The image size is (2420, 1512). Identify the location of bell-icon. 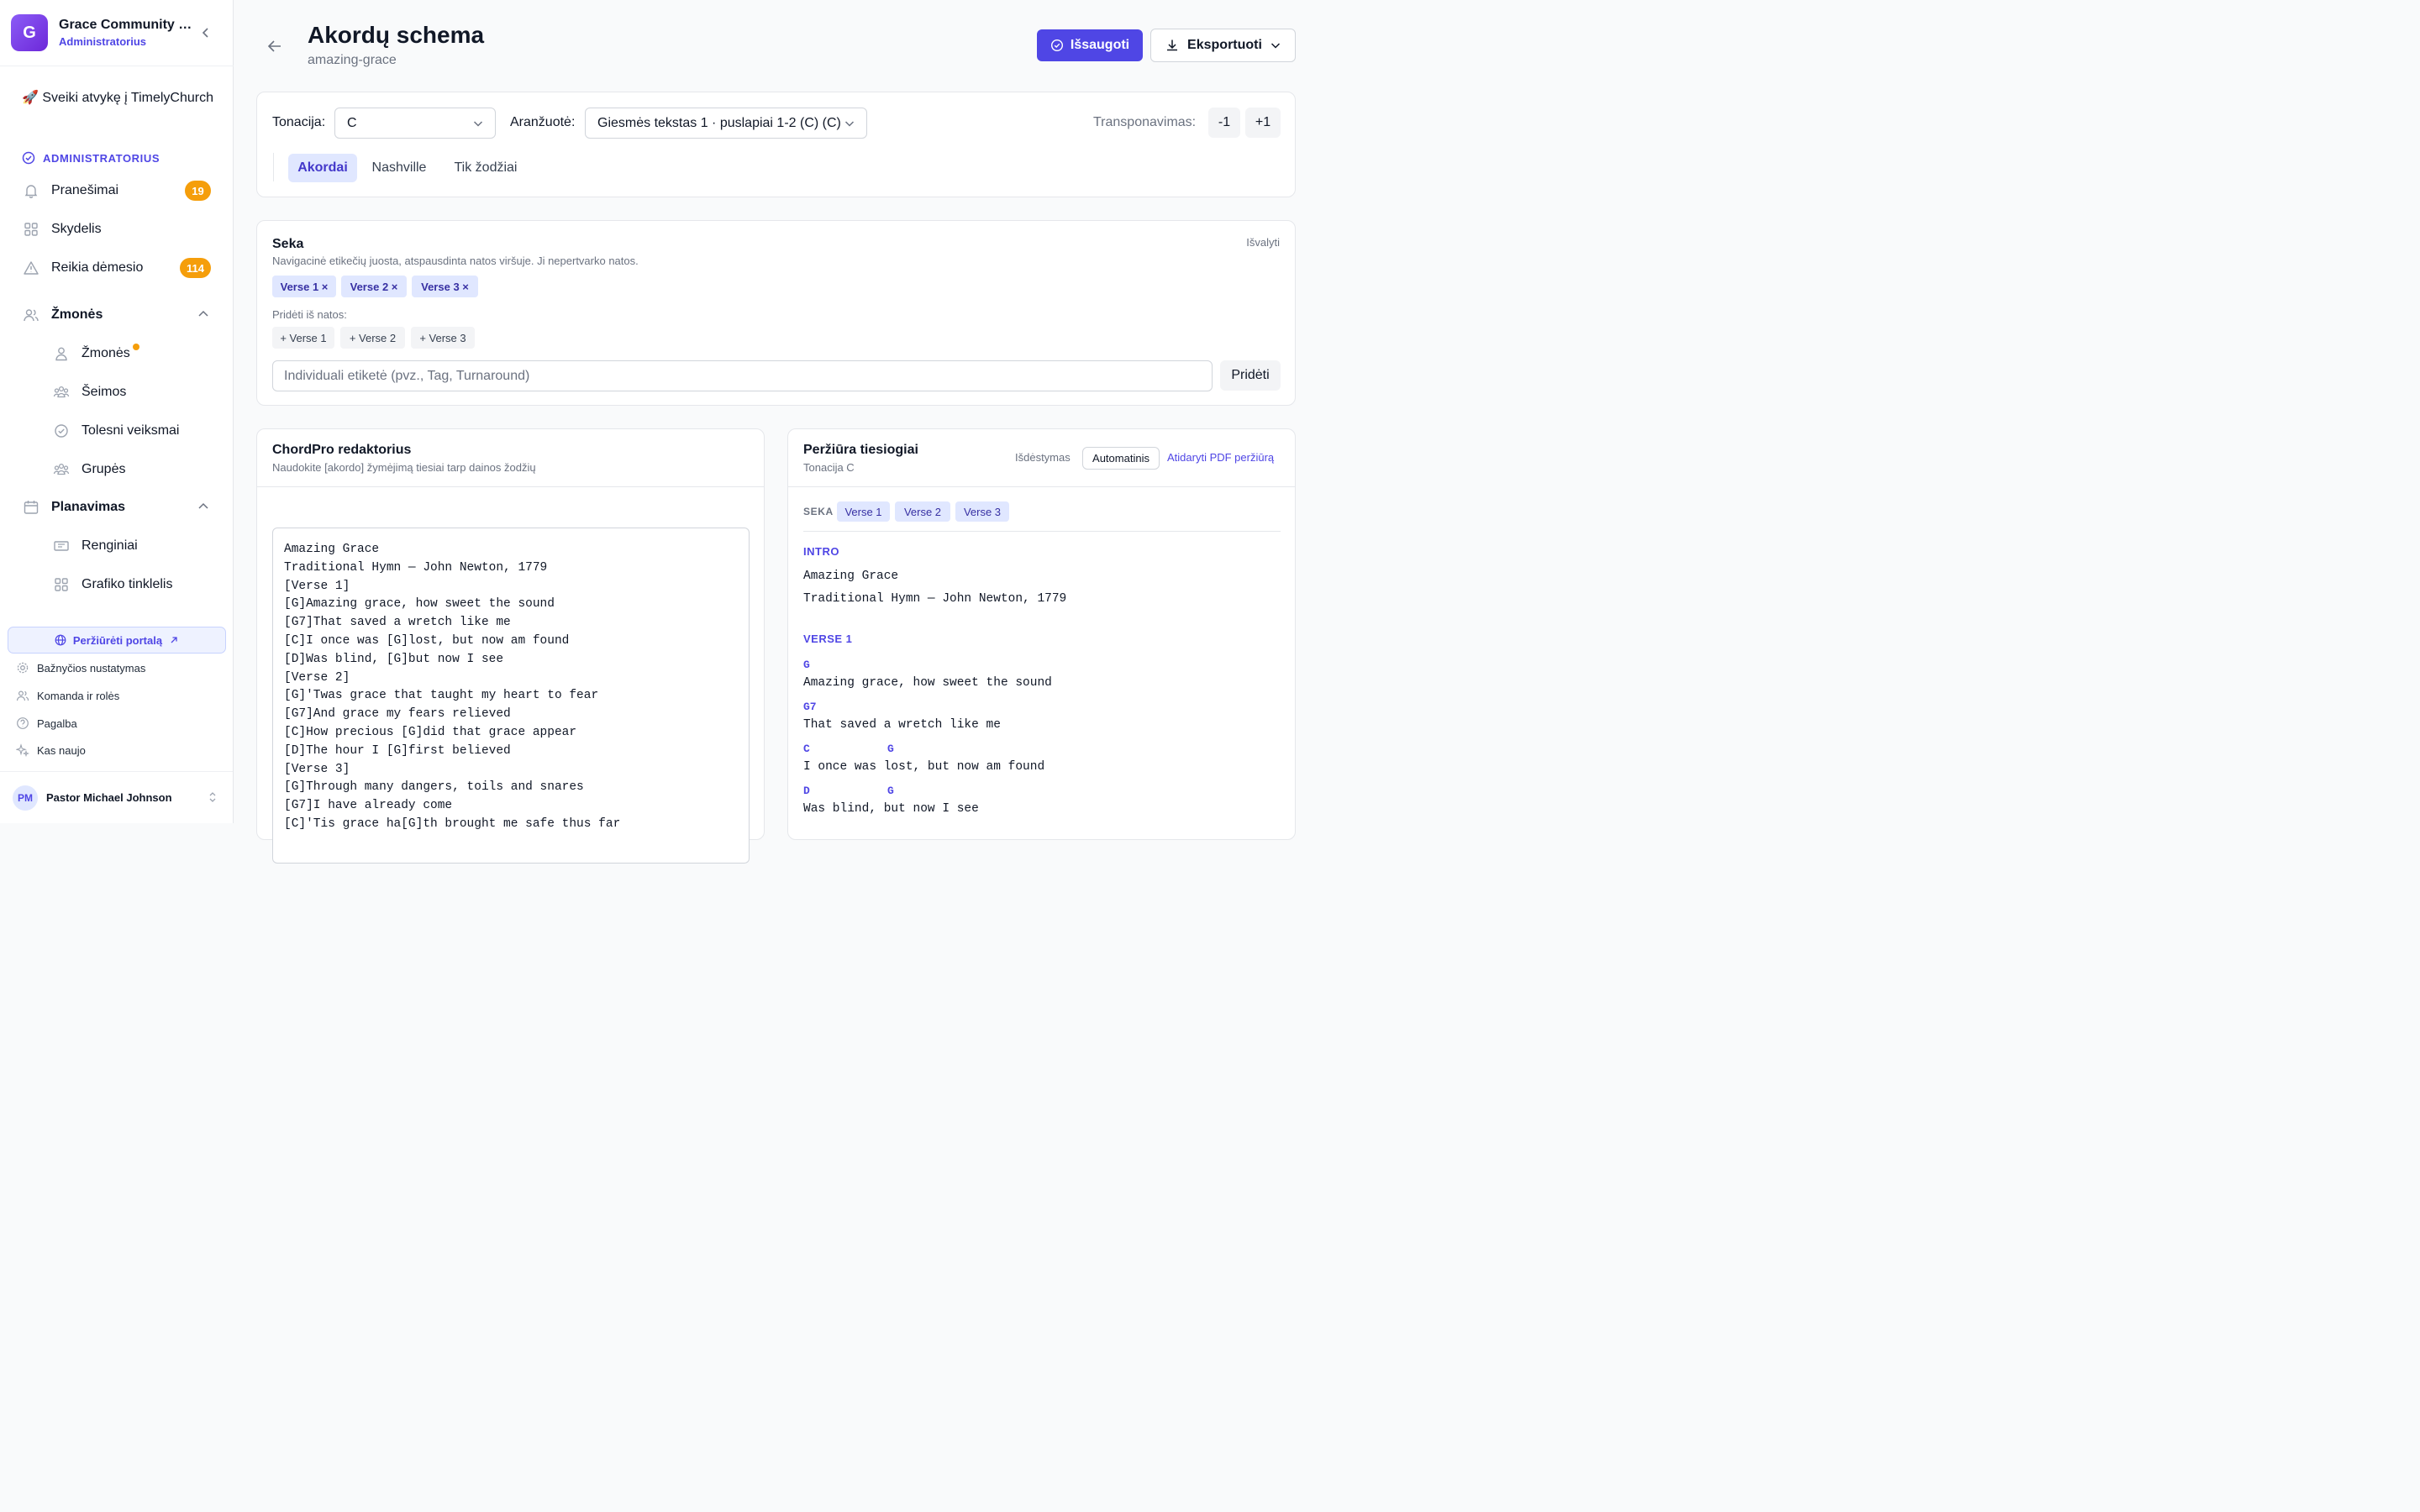
(31, 190).